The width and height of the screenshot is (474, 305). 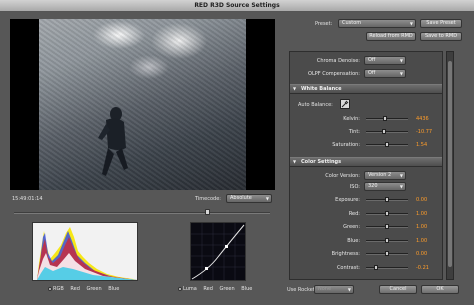 I want to click on eyedropper-icon, so click(x=345, y=104).